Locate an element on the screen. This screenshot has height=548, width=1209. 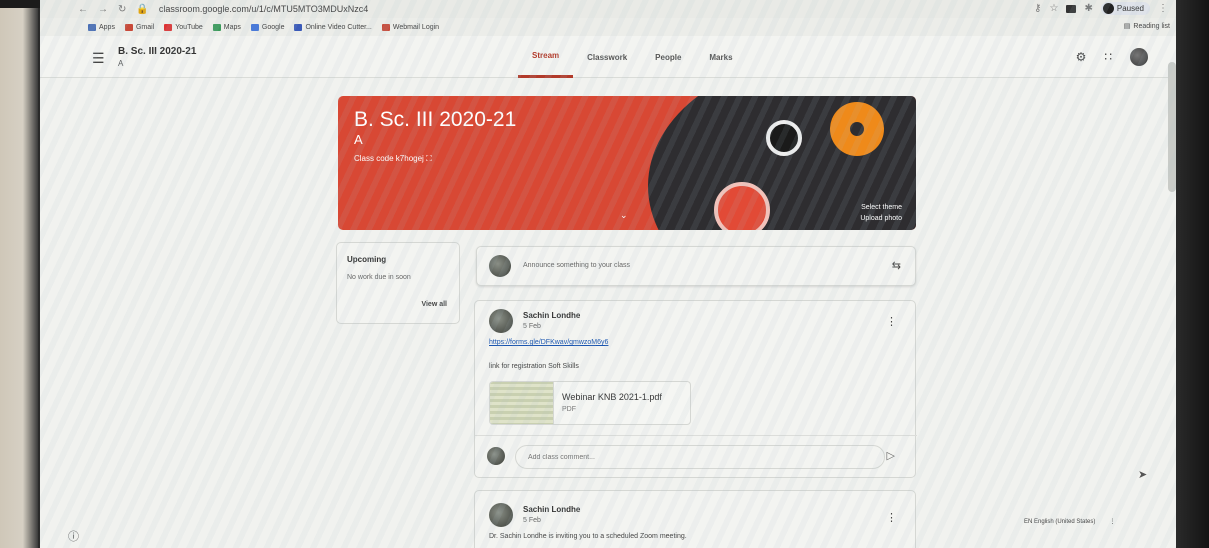
view-all-link: View all is located at coordinates (434, 304).